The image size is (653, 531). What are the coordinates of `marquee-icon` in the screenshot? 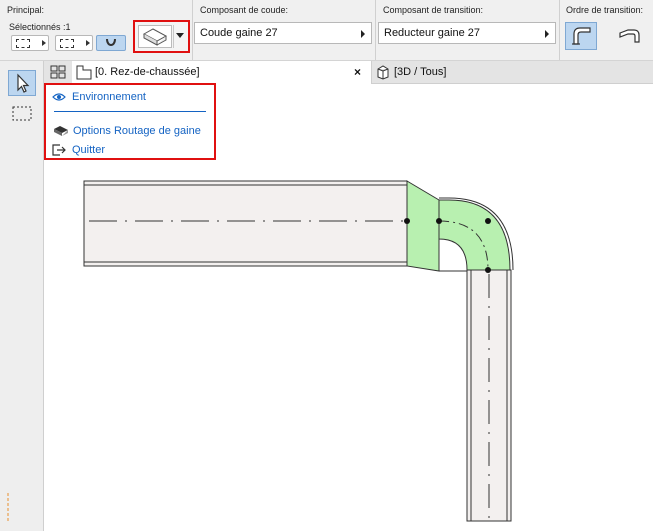 It's located at (23, 43).